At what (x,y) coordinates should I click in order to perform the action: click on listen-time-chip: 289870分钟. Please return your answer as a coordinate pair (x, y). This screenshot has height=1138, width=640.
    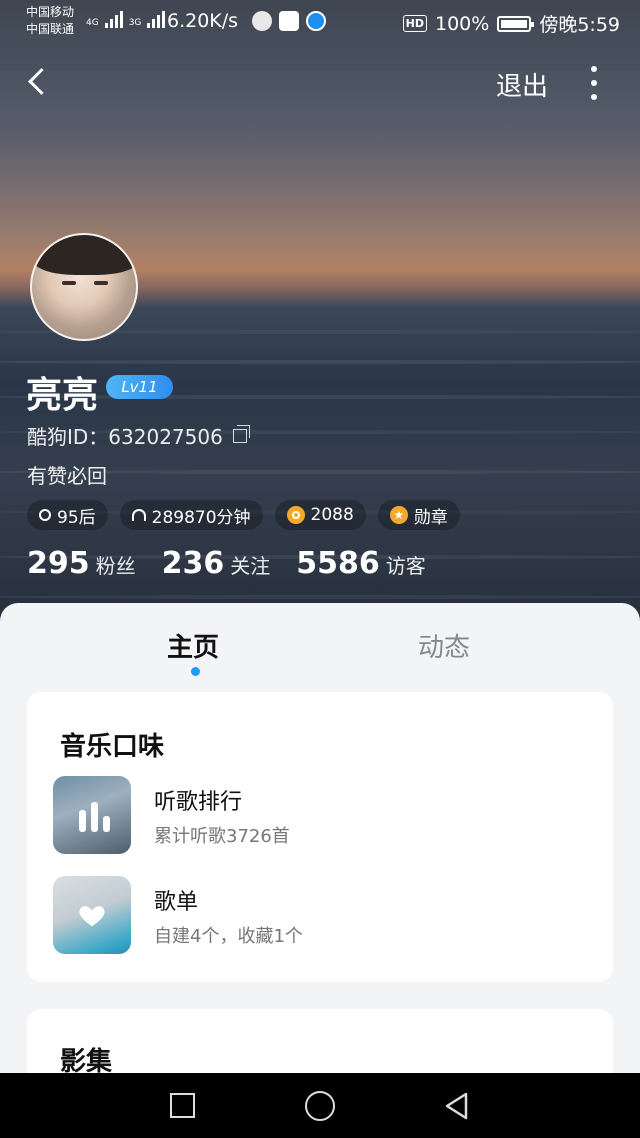
    Looking at the image, I should click on (191, 515).